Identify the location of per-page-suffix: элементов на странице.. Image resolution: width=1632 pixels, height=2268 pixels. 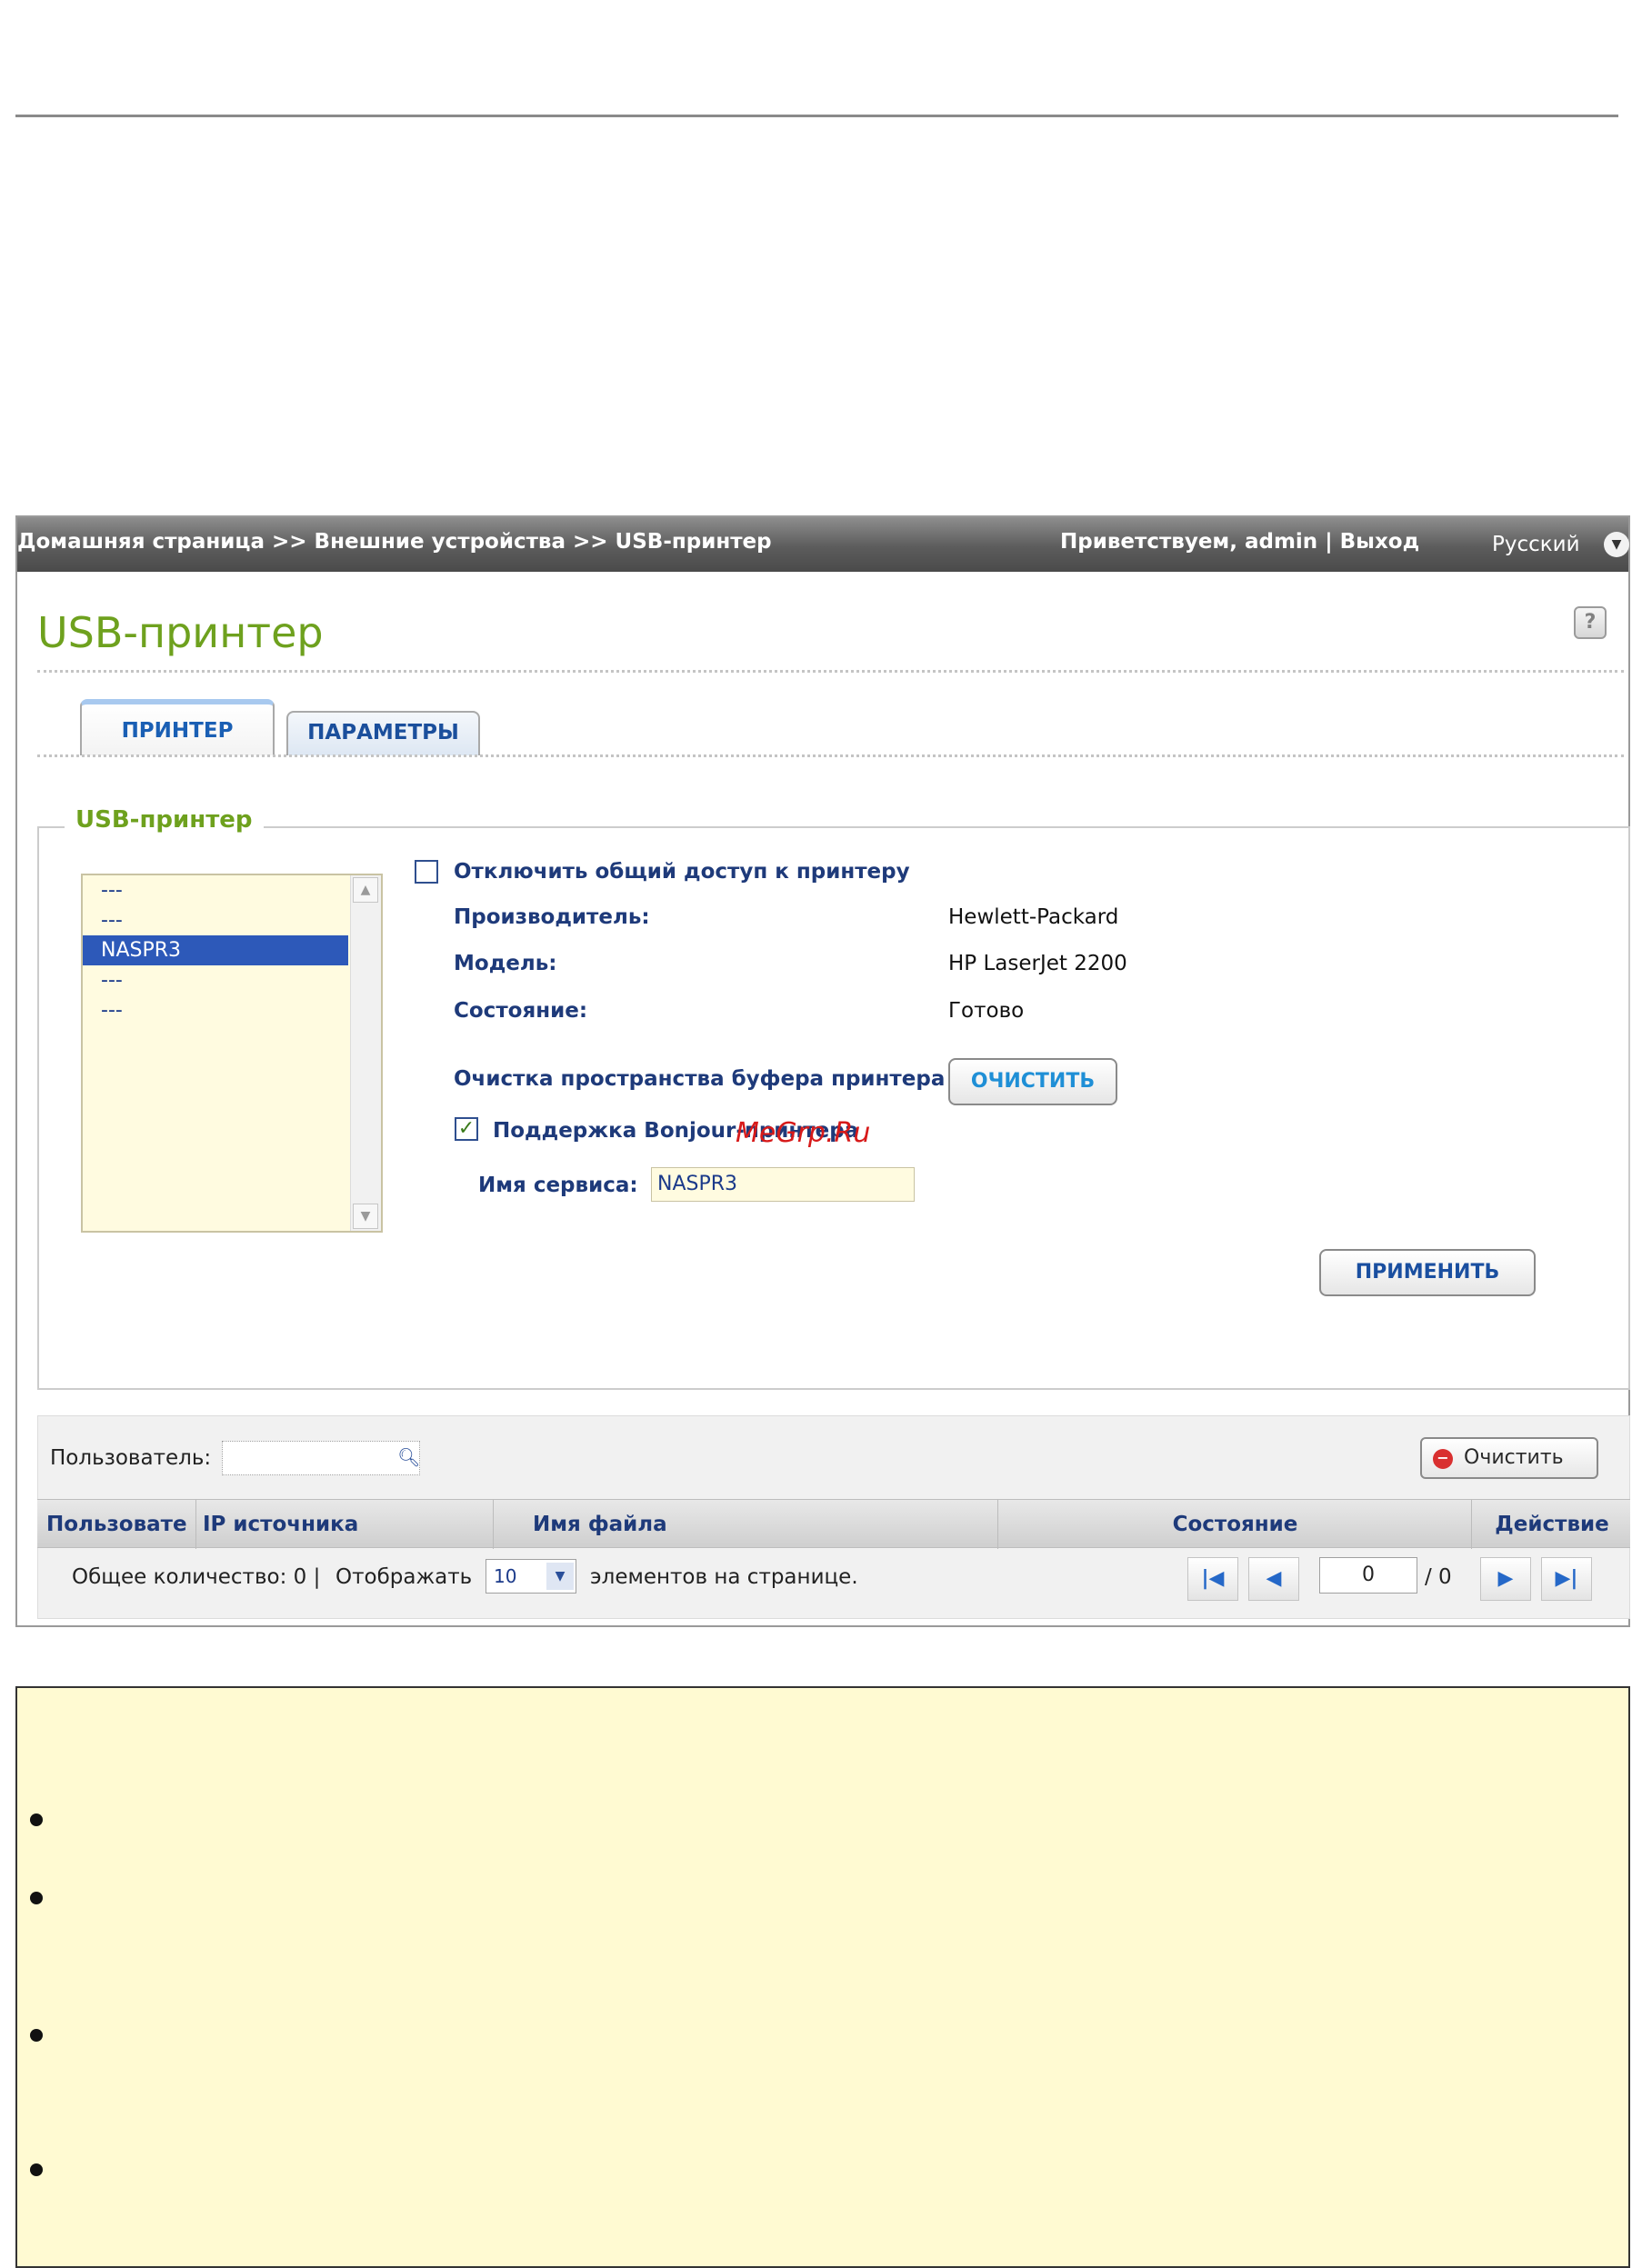
(724, 1577).